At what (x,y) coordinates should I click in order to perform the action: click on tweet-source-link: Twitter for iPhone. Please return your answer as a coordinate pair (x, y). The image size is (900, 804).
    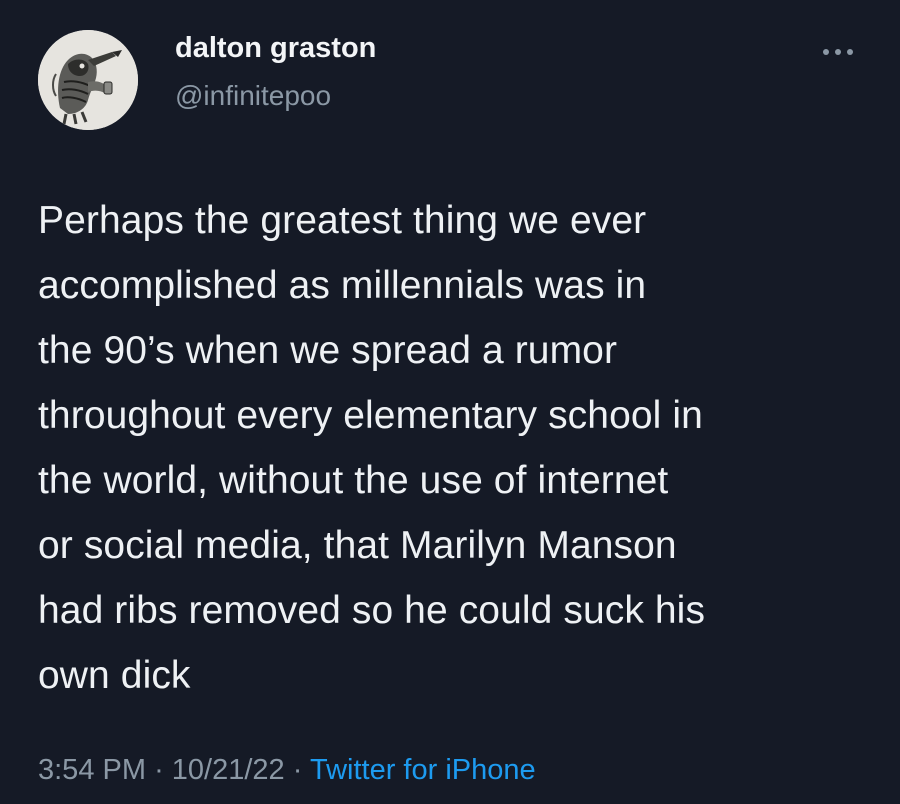
    Looking at the image, I should click on (423, 770).